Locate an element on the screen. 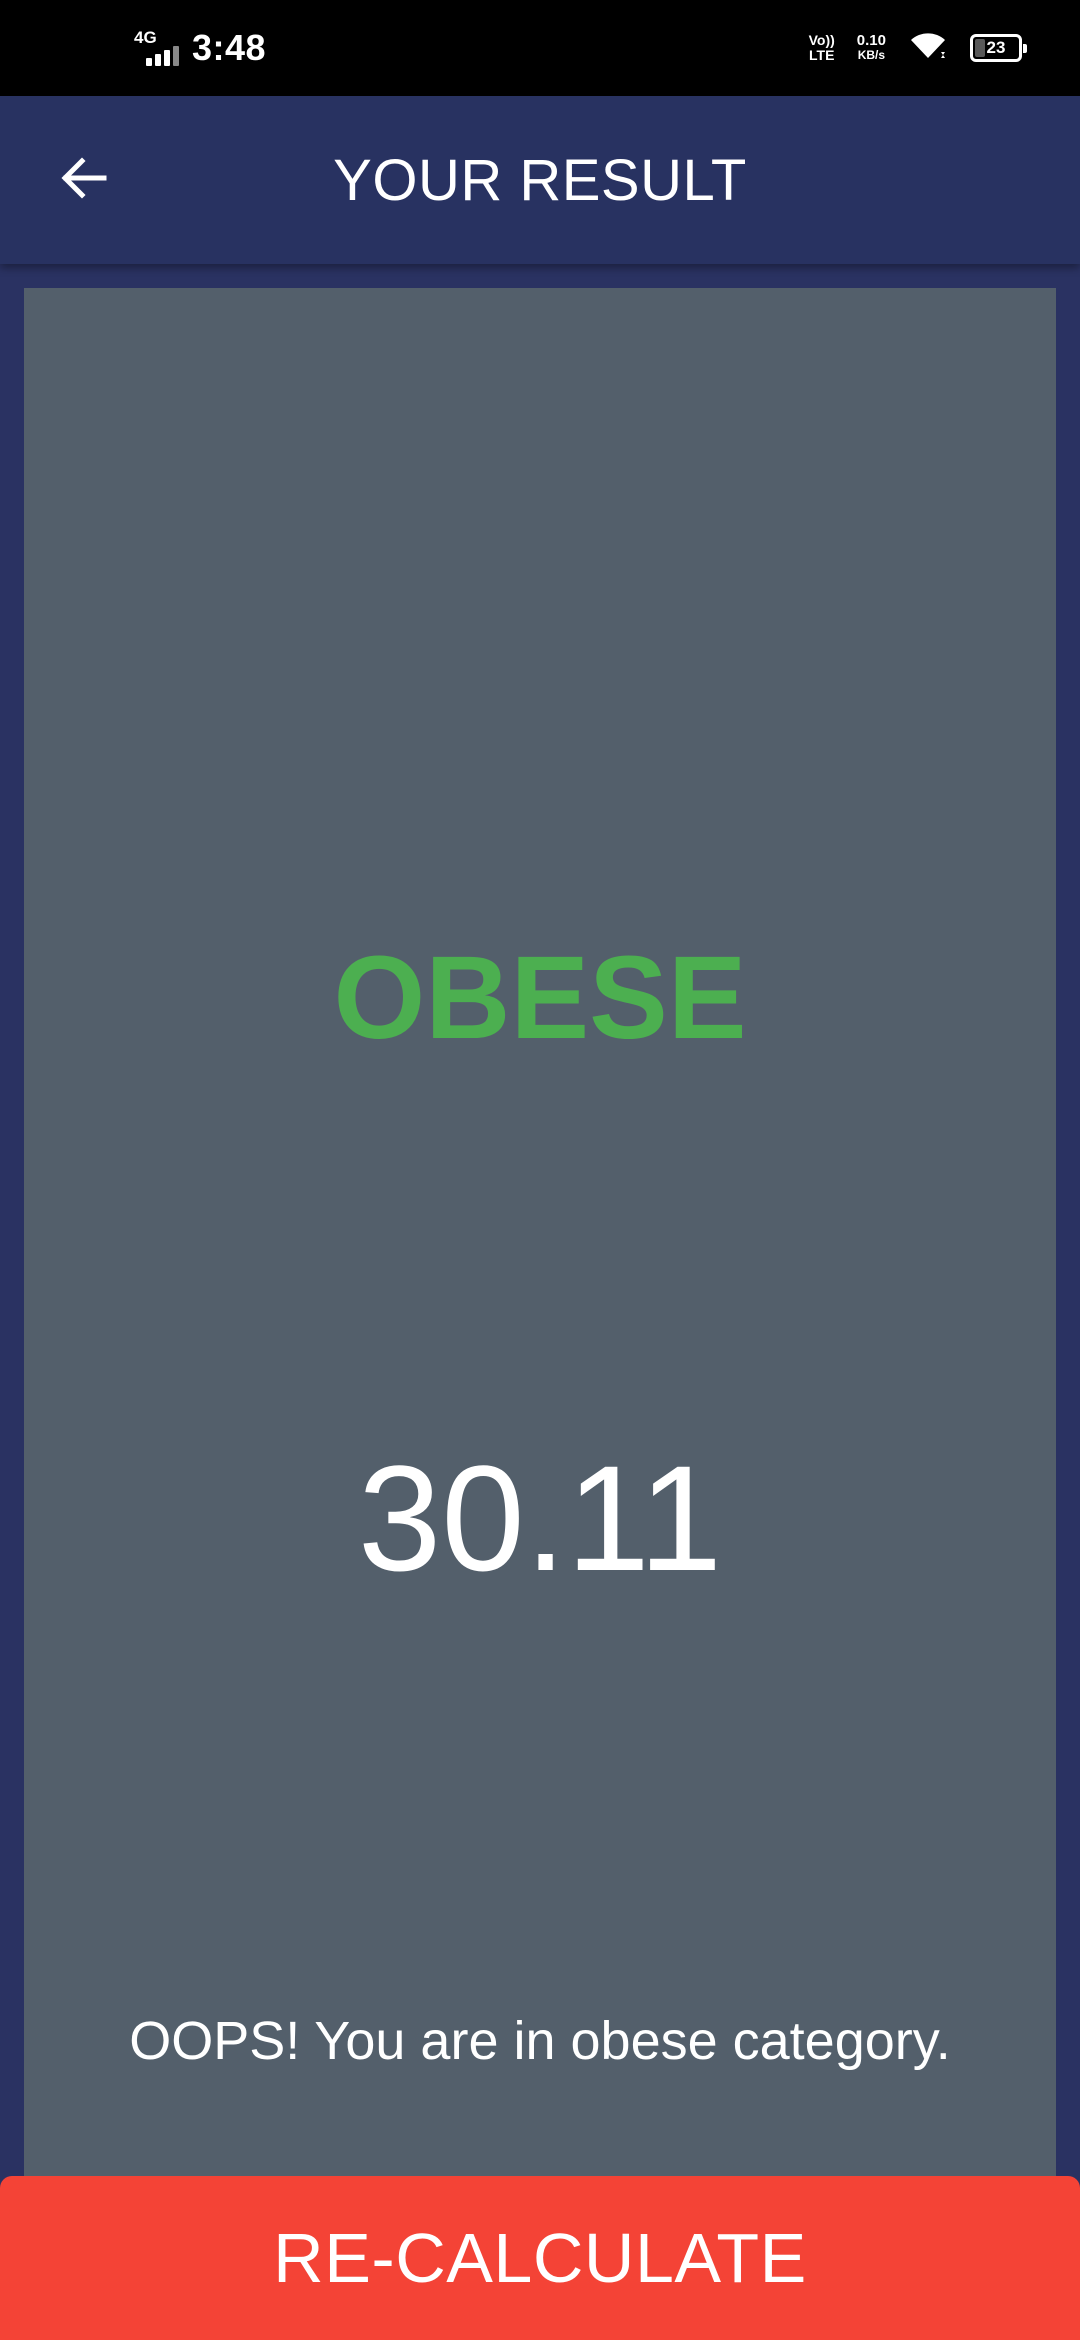  page-title: YOUR RESULT is located at coordinates (540, 180).